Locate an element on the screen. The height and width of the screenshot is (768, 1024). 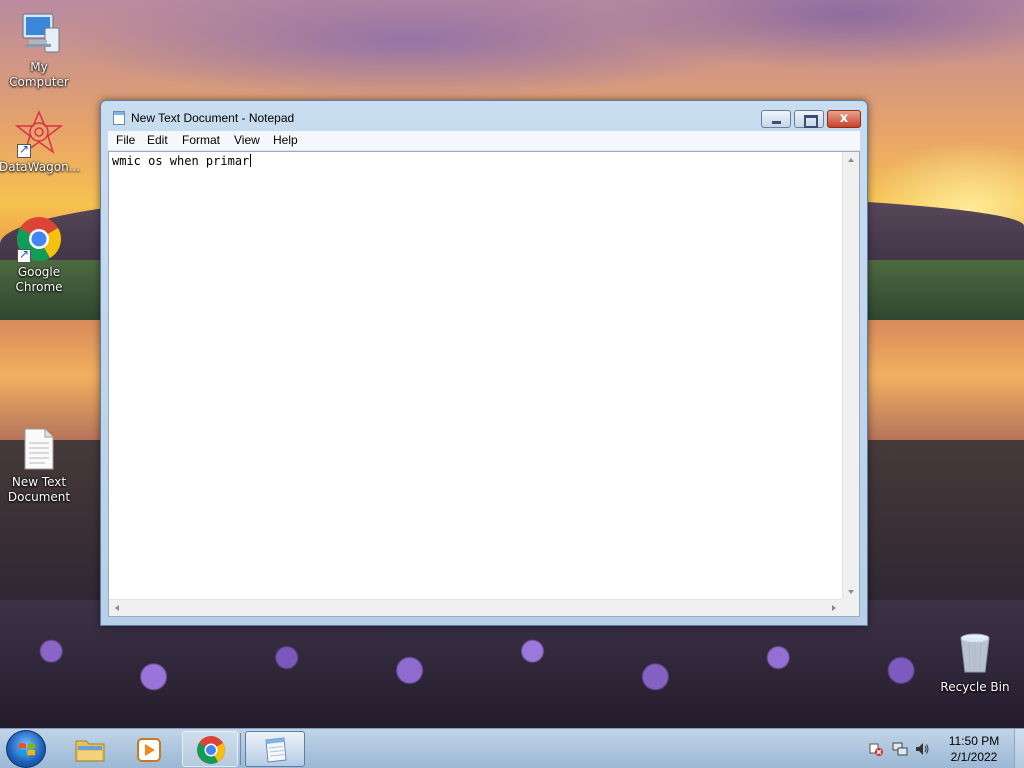
media-player-icon is located at coordinates (149, 750).